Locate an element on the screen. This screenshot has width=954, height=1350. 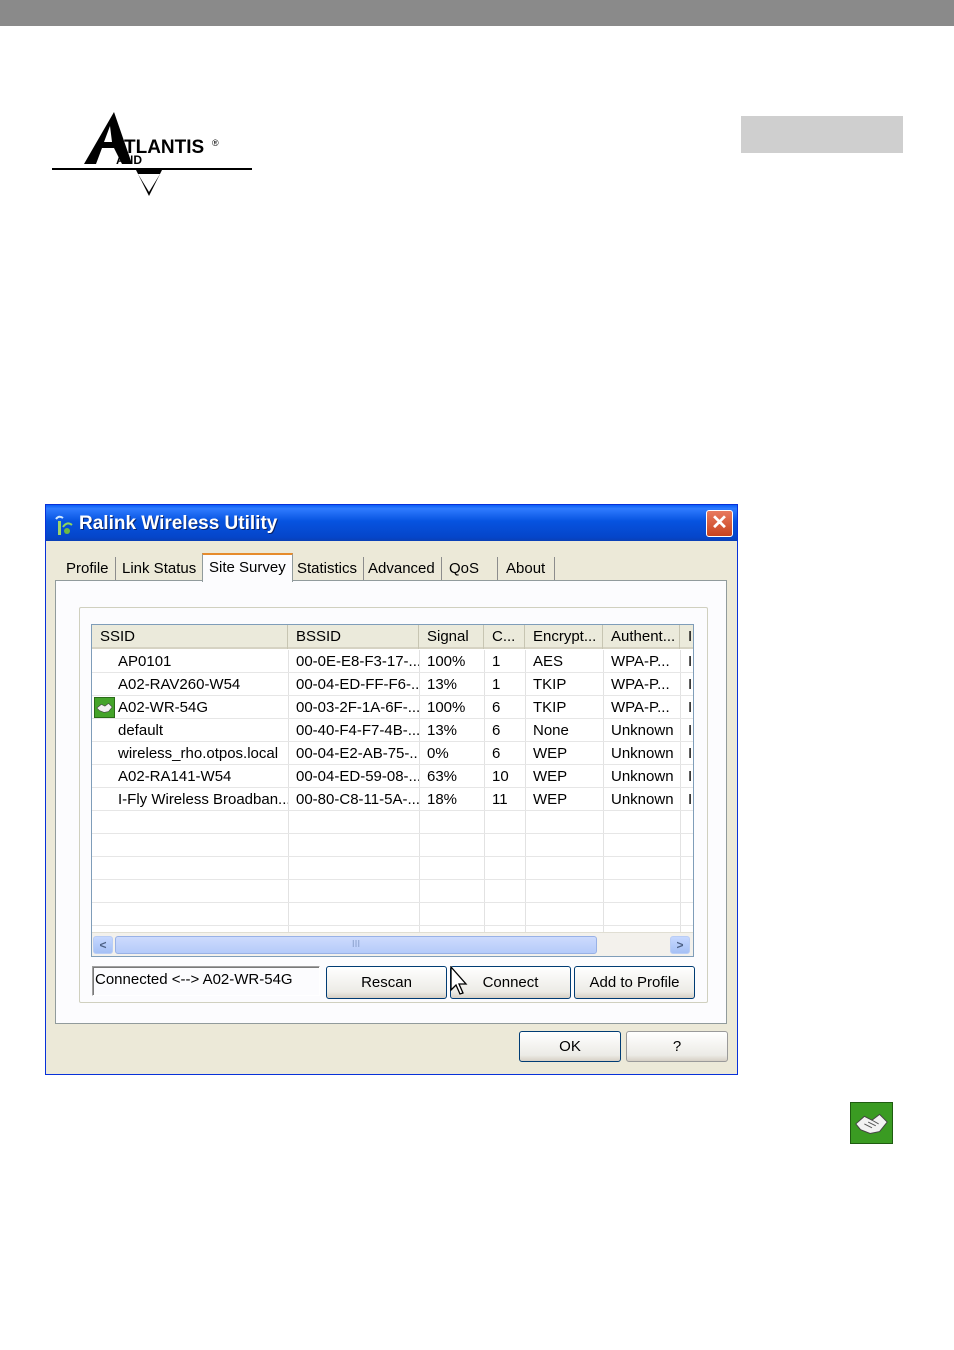
column-header-ssid: SSID is located at coordinates (190, 637).